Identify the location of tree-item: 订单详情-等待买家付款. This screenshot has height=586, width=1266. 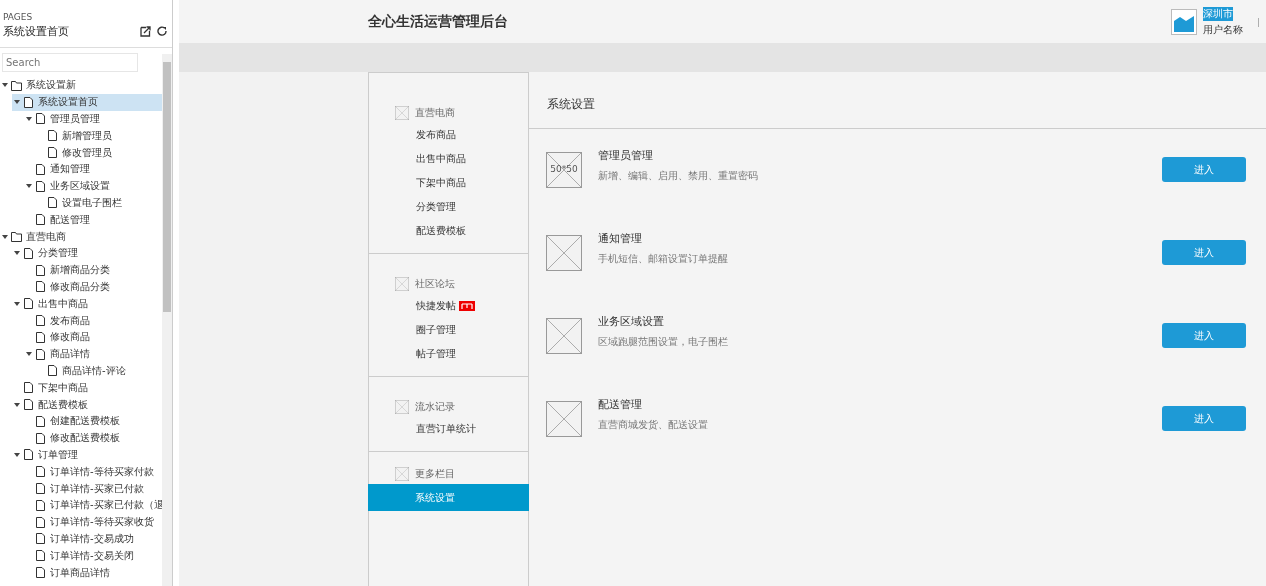
(93, 472).